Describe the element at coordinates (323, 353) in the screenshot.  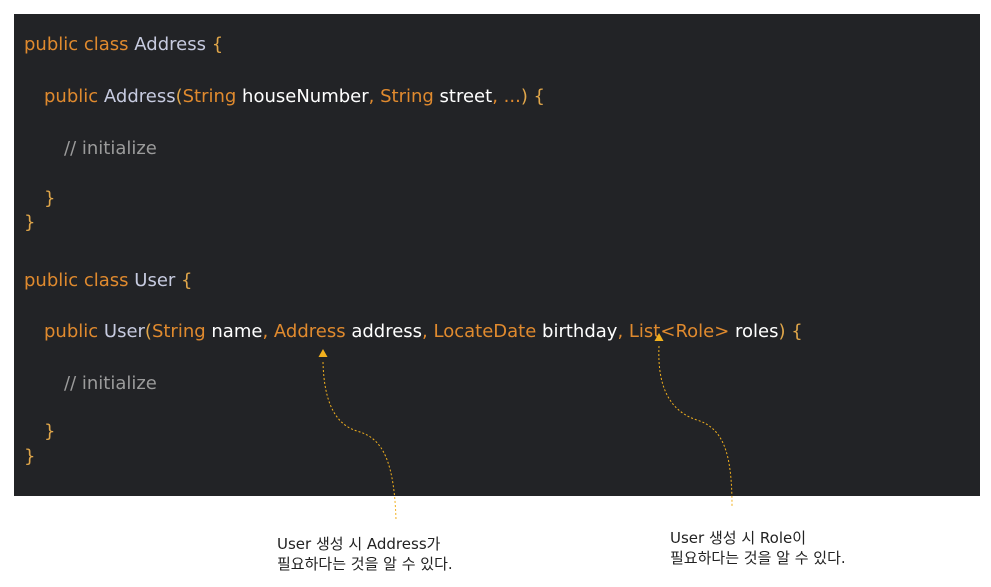
I see `arrowhead-address` at that location.